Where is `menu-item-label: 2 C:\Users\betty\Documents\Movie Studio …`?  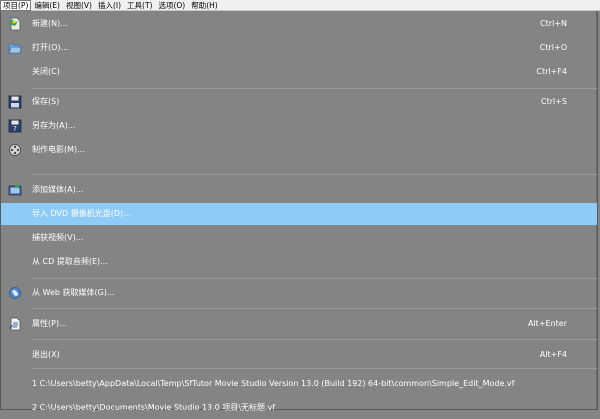 menu-item-label: 2 C:\Users\betty\Documents\Movie Studio … is located at coordinates (154, 407).